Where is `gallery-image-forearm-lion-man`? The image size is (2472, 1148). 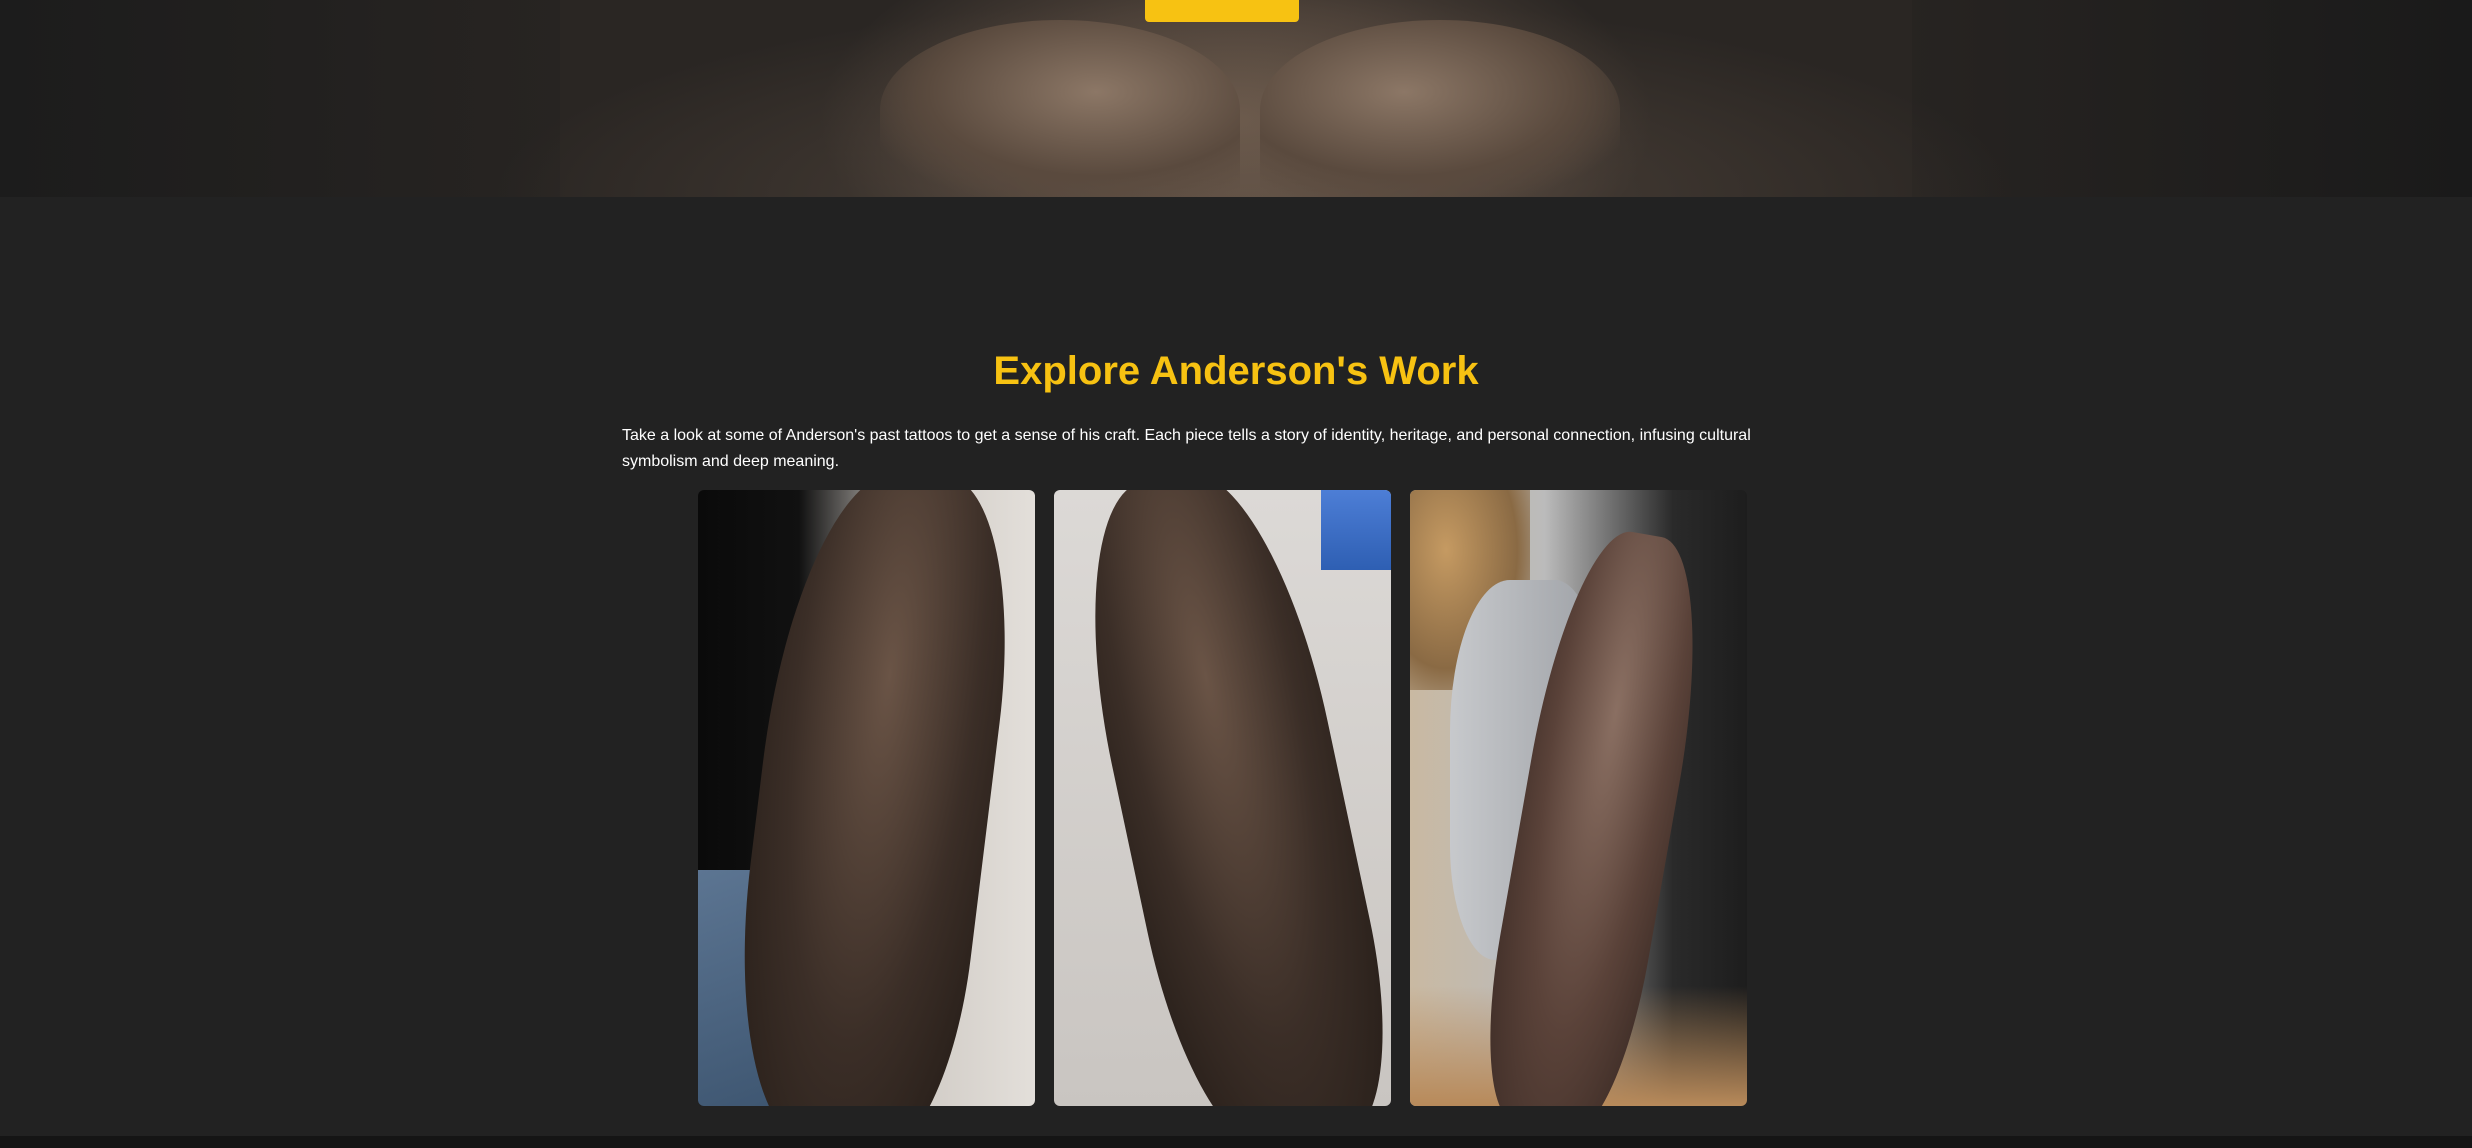
gallery-image-forearm-lion-man is located at coordinates (1222, 798).